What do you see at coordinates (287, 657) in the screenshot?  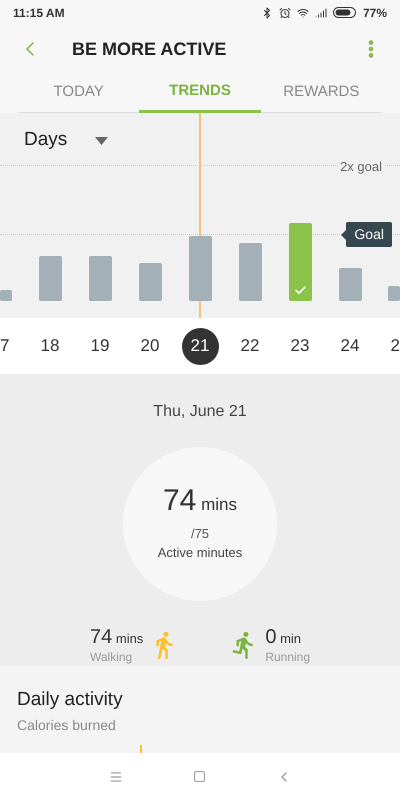 I see `activity-label: Running` at bounding box center [287, 657].